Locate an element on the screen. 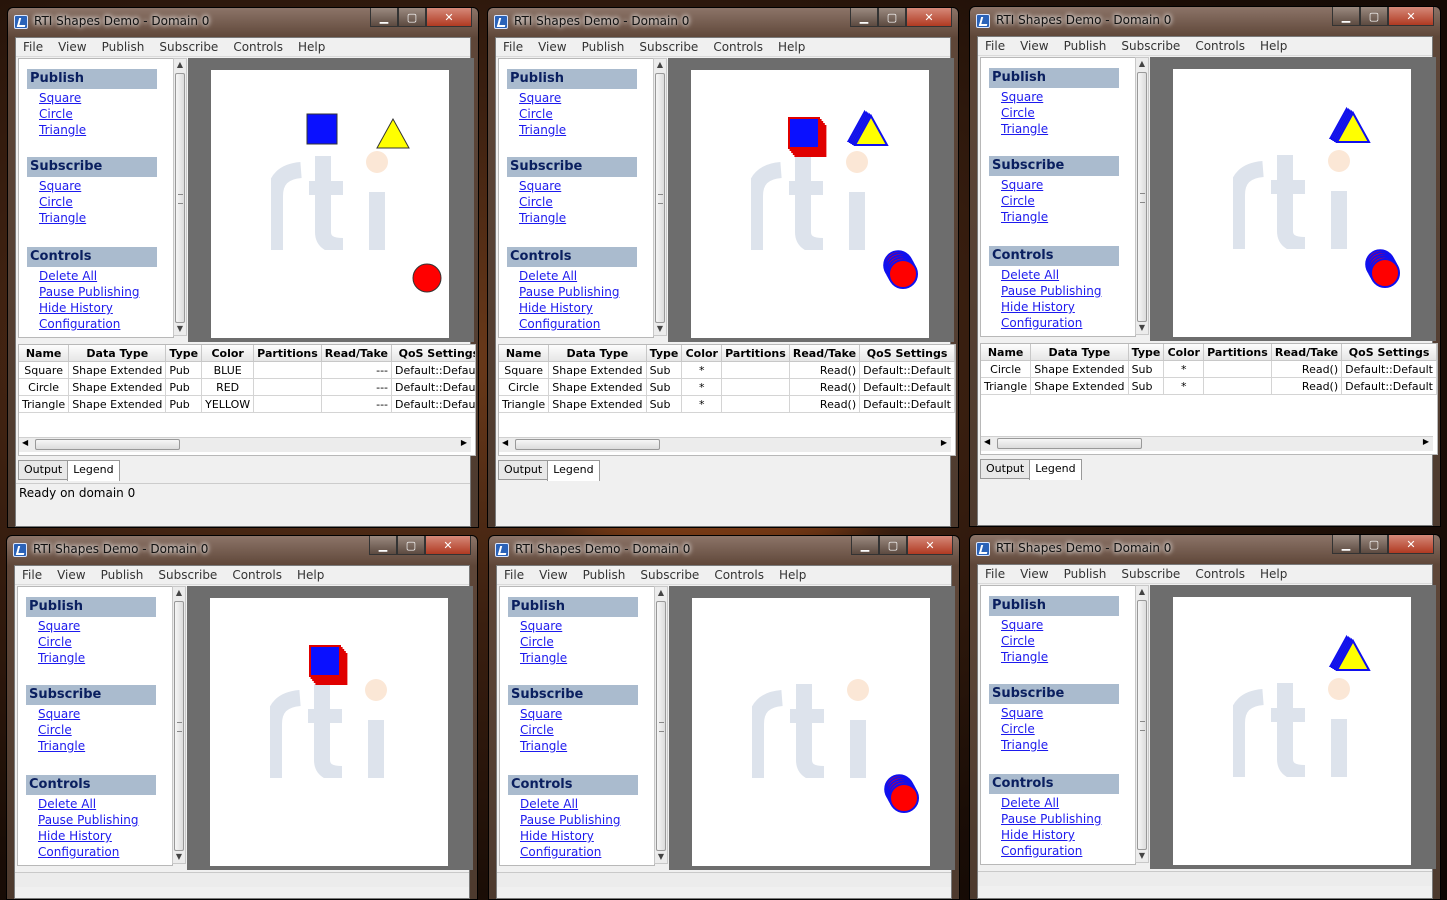 The width and height of the screenshot is (1447, 900). column-header-type: Type is located at coordinates (1146, 352).